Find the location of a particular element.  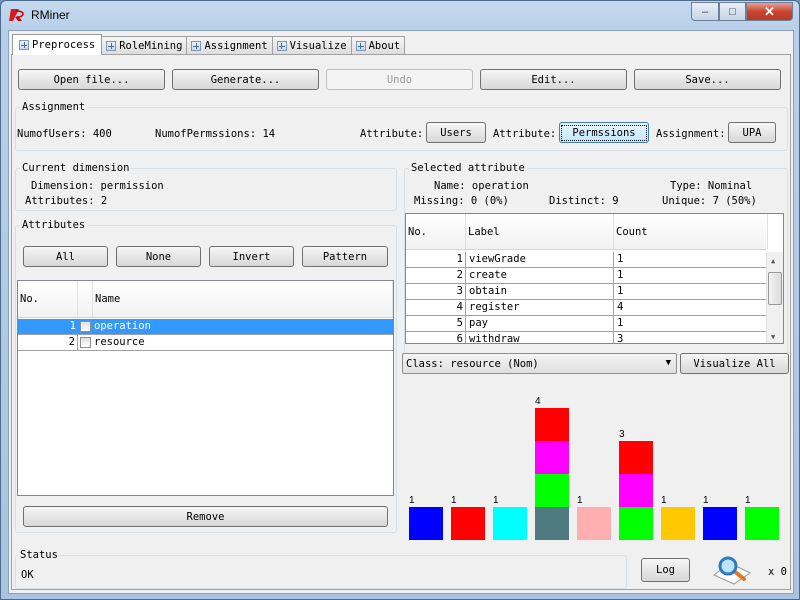

close-button: ✕ is located at coordinates (769, 11).